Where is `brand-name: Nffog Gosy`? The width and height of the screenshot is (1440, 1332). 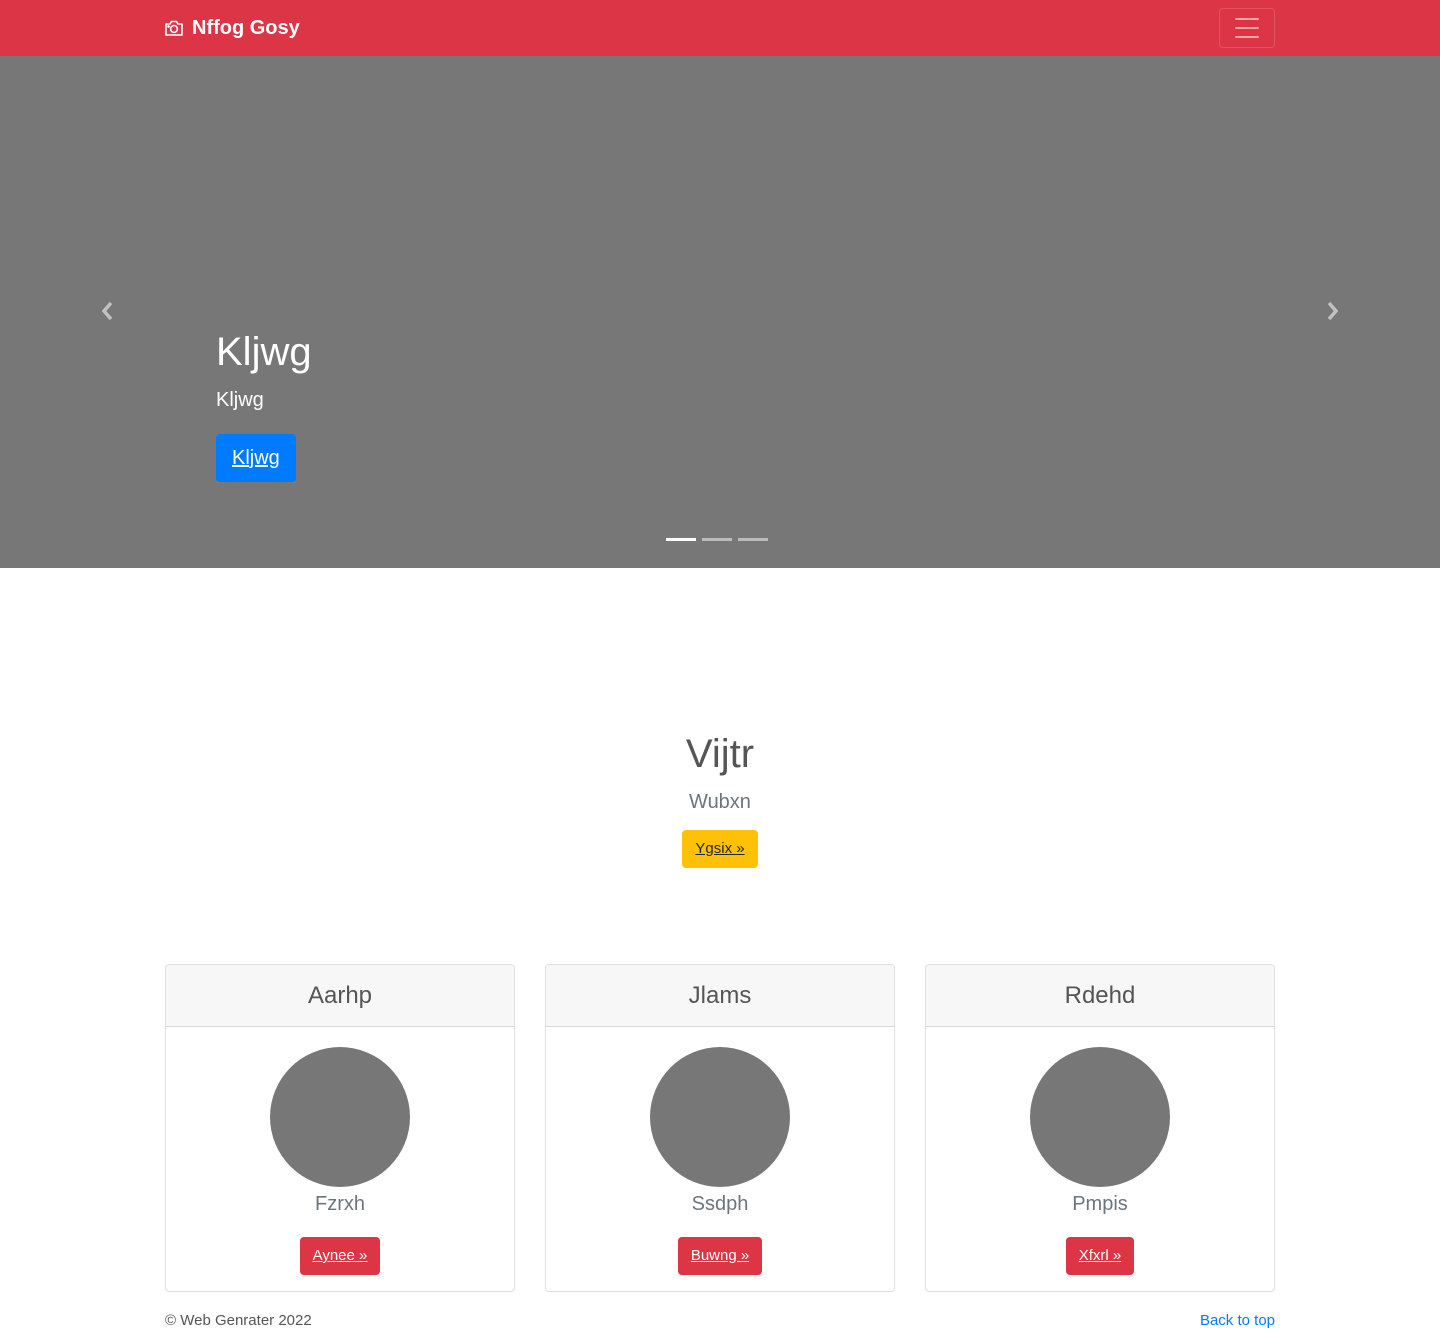
brand-name: Nffog Gosy is located at coordinates (246, 27).